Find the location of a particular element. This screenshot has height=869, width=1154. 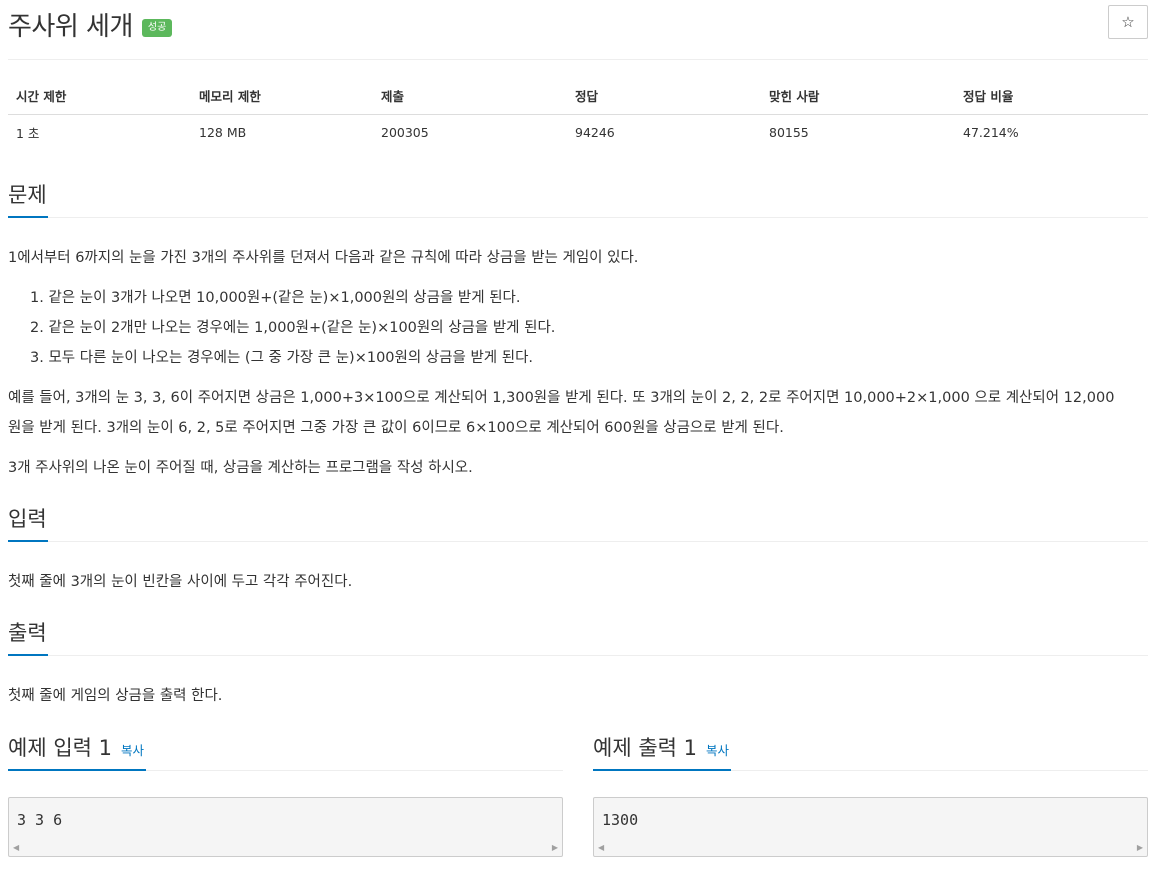

sample-output-heading: 예제 출력 1 is located at coordinates (645, 748).